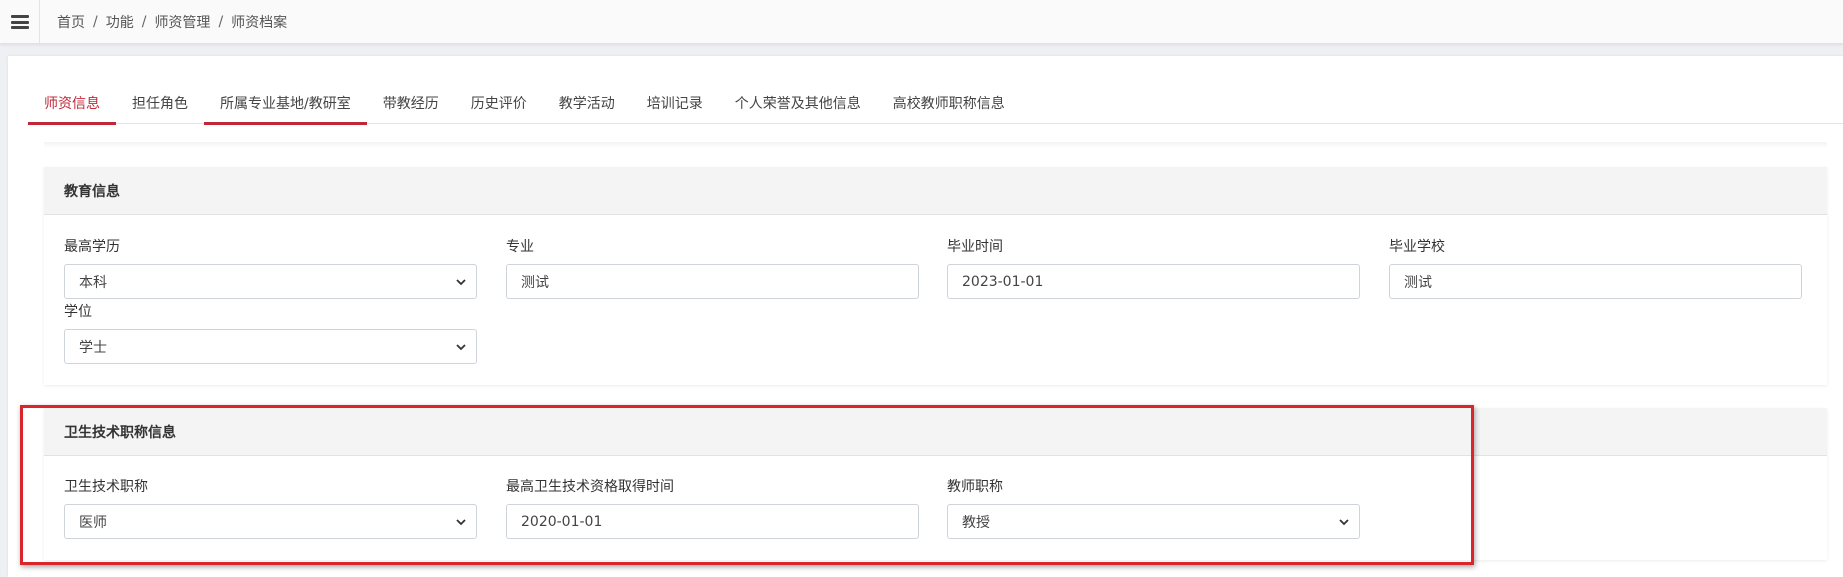  I want to click on major-field: 专业 测试, so click(712, 268).